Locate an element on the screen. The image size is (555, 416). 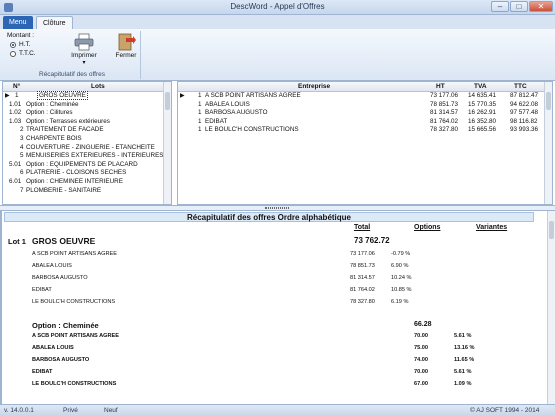
lots-col-lots: Lots is located at coordinates (98, 86).